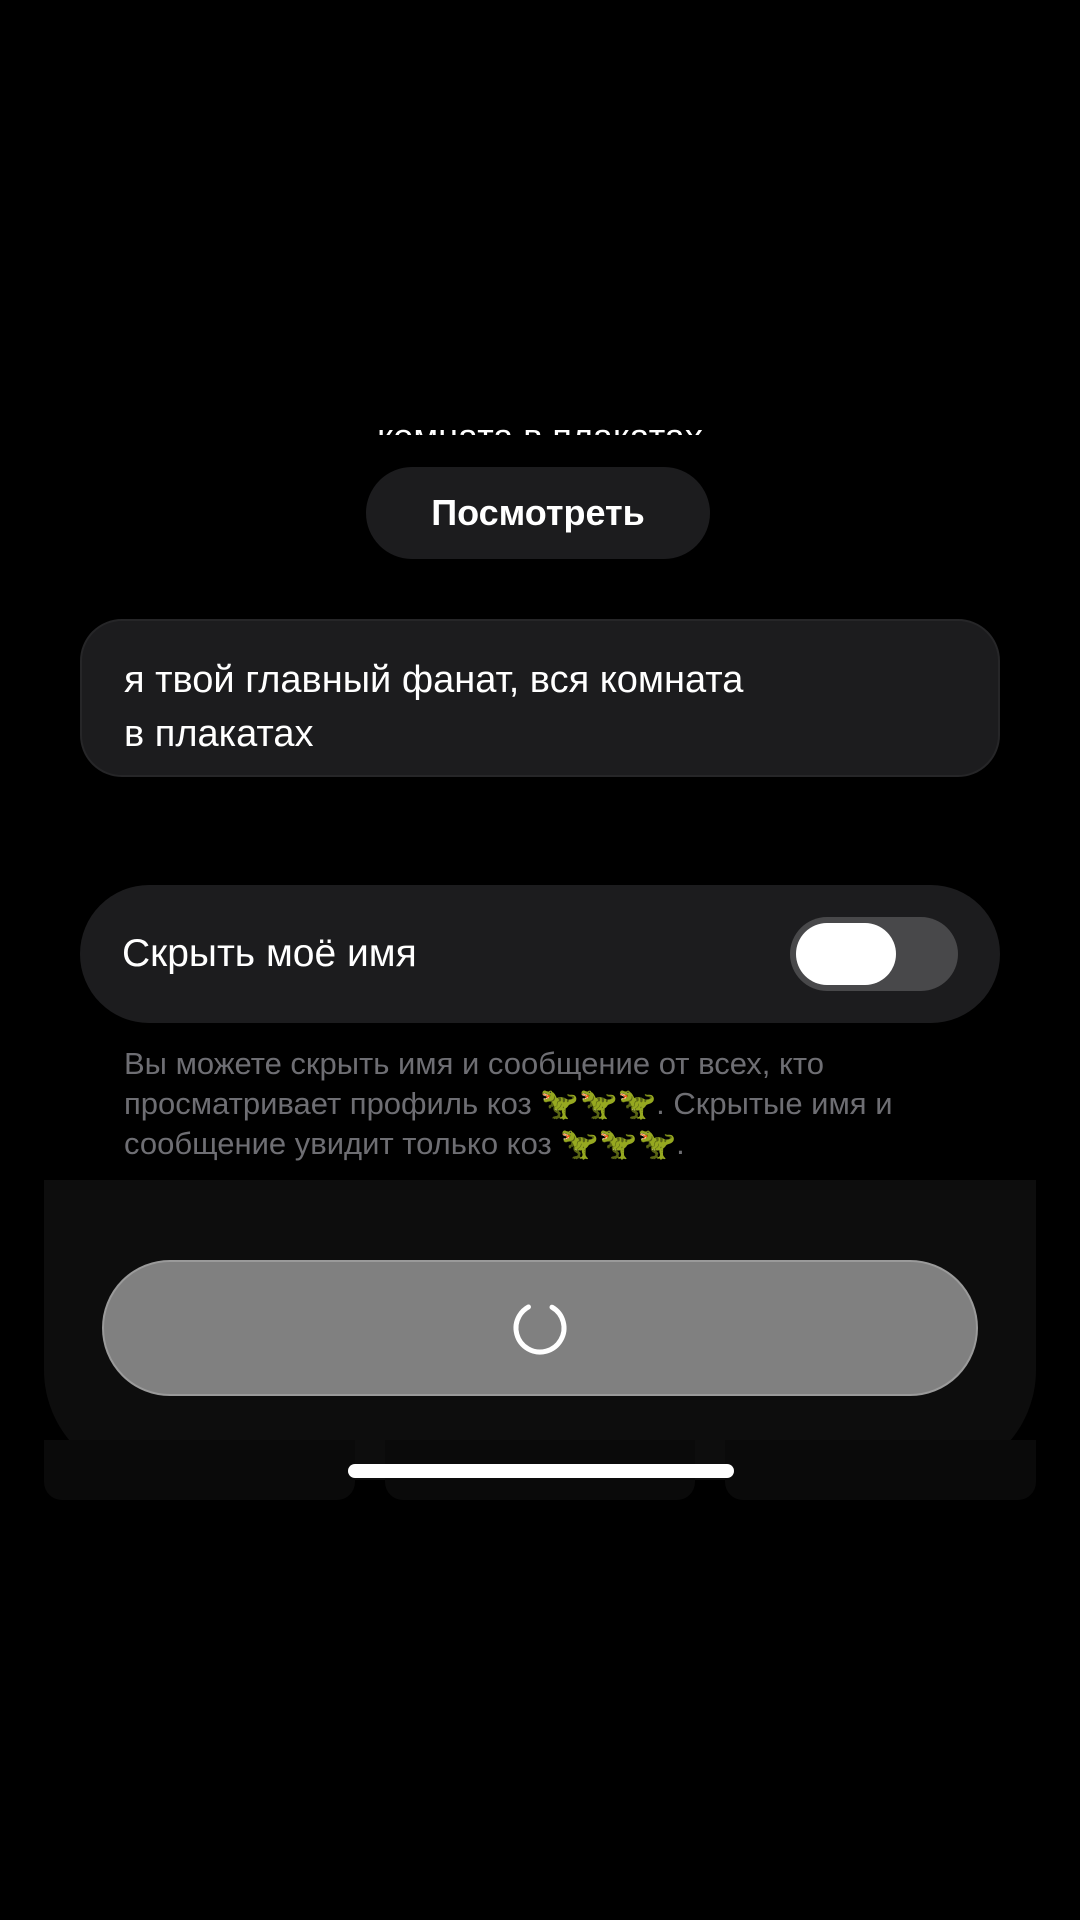  I want to click on message-preview-cutoff: комната в плакатах, so click(540, 415).